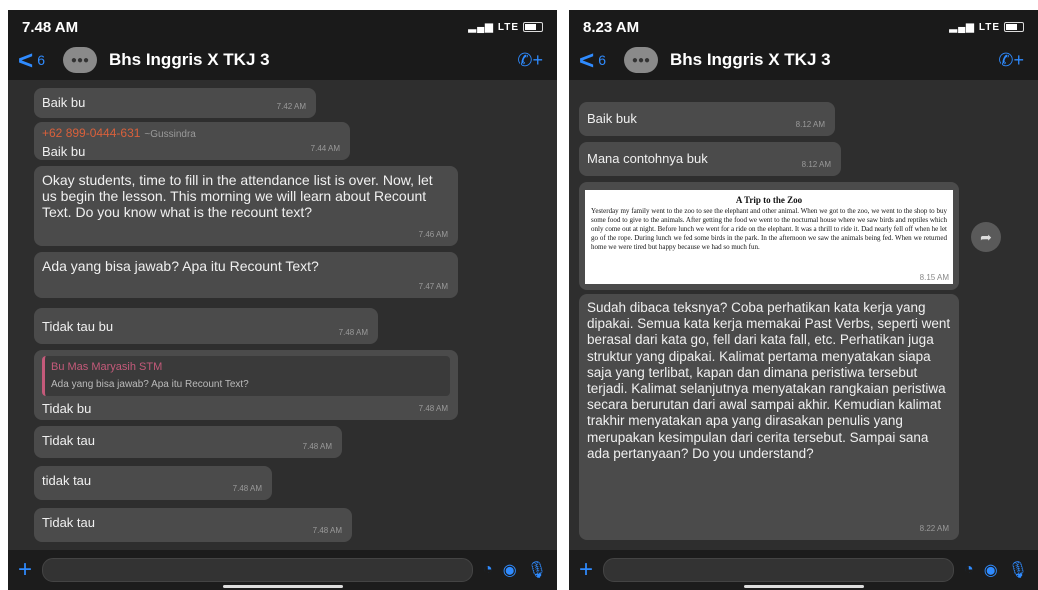 Image resolution: width=1038 pixels, height=590 pixels. I want to click on message-time: 8.22 AM, so click(934, 528).